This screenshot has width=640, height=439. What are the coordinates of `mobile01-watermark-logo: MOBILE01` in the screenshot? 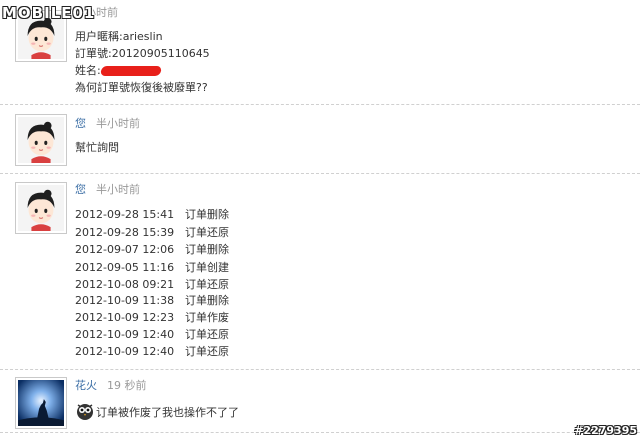 It's located at (48, 13).